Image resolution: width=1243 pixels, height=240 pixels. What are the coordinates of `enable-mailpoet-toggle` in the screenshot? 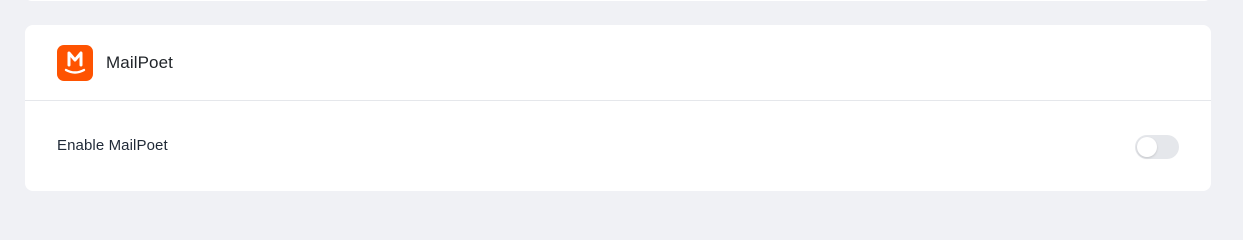 It's located at (1157, 147).